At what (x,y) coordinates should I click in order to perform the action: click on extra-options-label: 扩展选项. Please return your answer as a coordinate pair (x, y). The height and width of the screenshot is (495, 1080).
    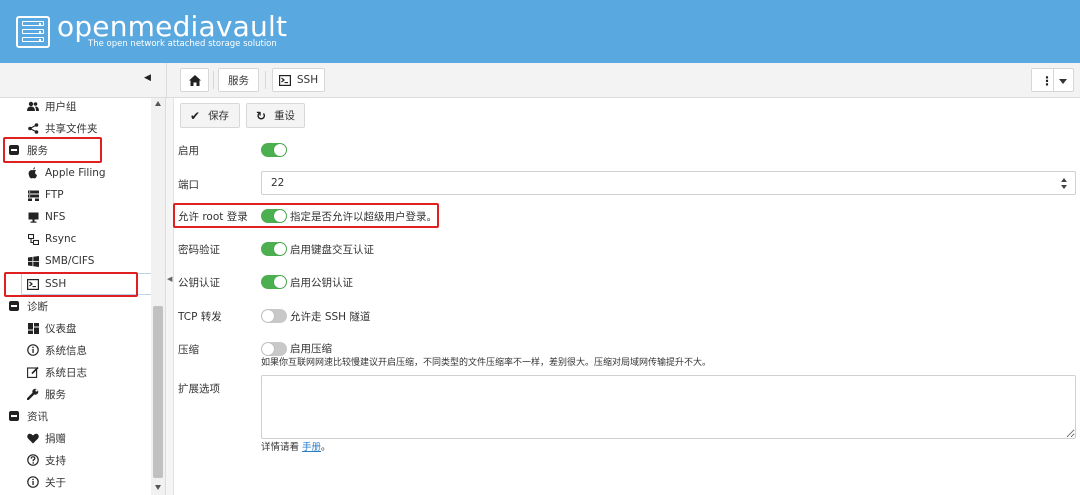
    Looking at the image, I should click on (199, 389).